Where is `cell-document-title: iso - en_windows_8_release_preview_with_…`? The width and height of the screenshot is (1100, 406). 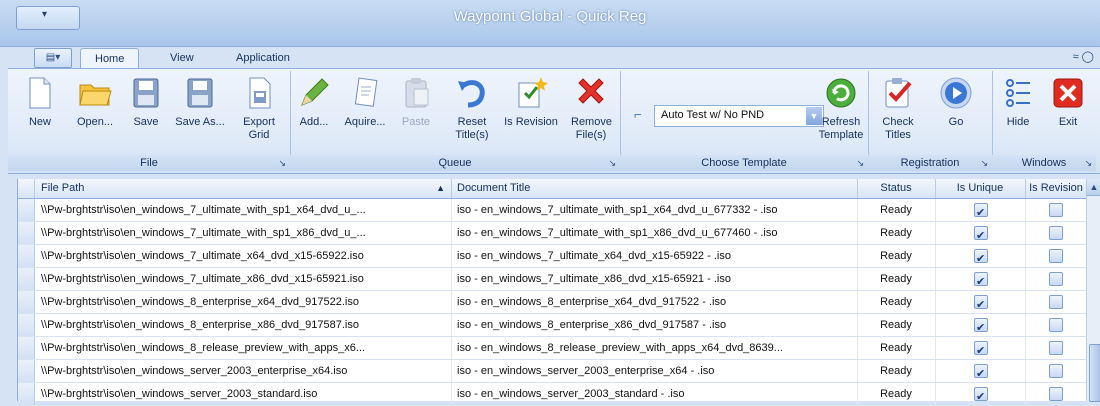
cell-document-title: iso - en_windows_8_release_preview_with_… is located at coordinates (654, 348).